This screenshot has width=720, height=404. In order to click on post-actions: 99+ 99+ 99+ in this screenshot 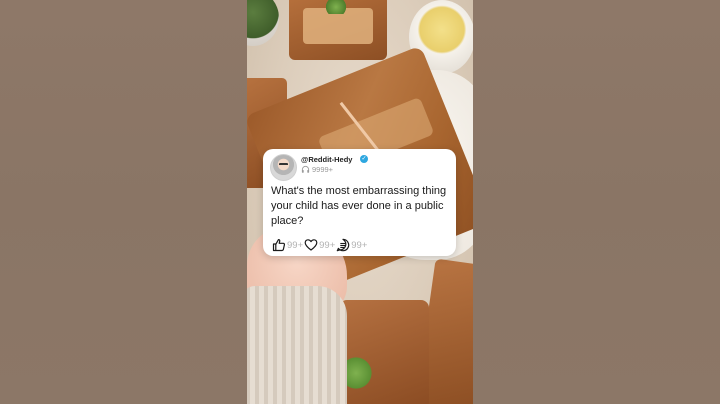, I will do `click(320, 245)`.